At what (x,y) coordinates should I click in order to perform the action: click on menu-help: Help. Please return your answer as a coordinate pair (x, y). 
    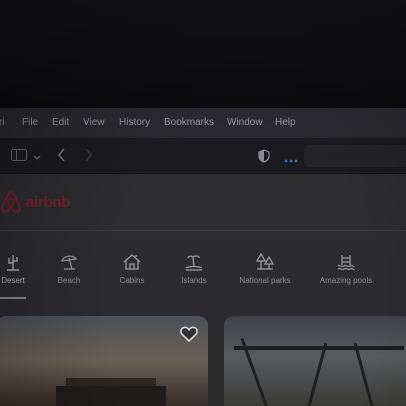
    Looking at the image, I should click on (285, 122).